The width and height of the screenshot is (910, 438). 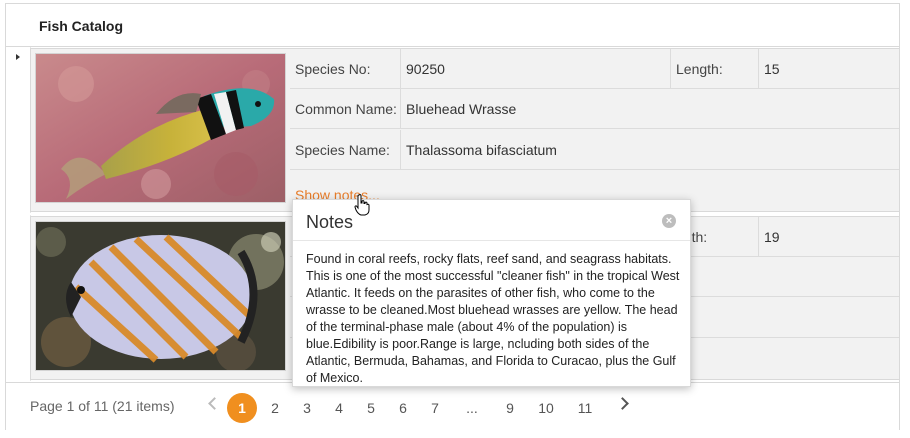 I want to click on page-button-7: 7, so click(x=435, y=408).